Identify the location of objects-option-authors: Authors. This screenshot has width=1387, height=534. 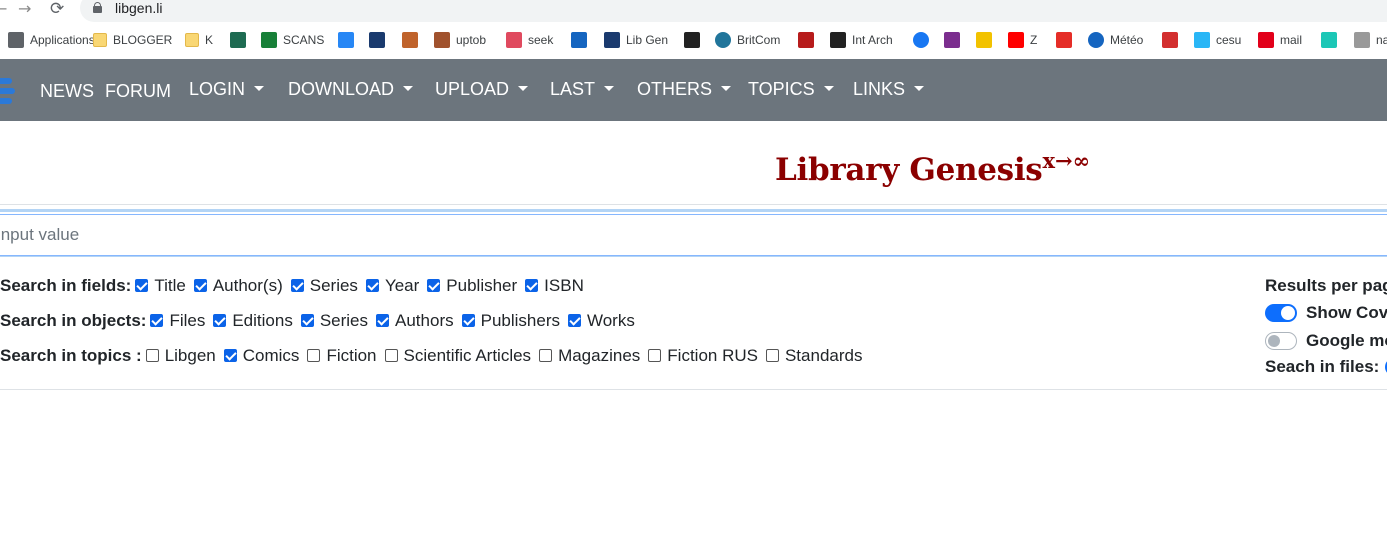
(415, 321).